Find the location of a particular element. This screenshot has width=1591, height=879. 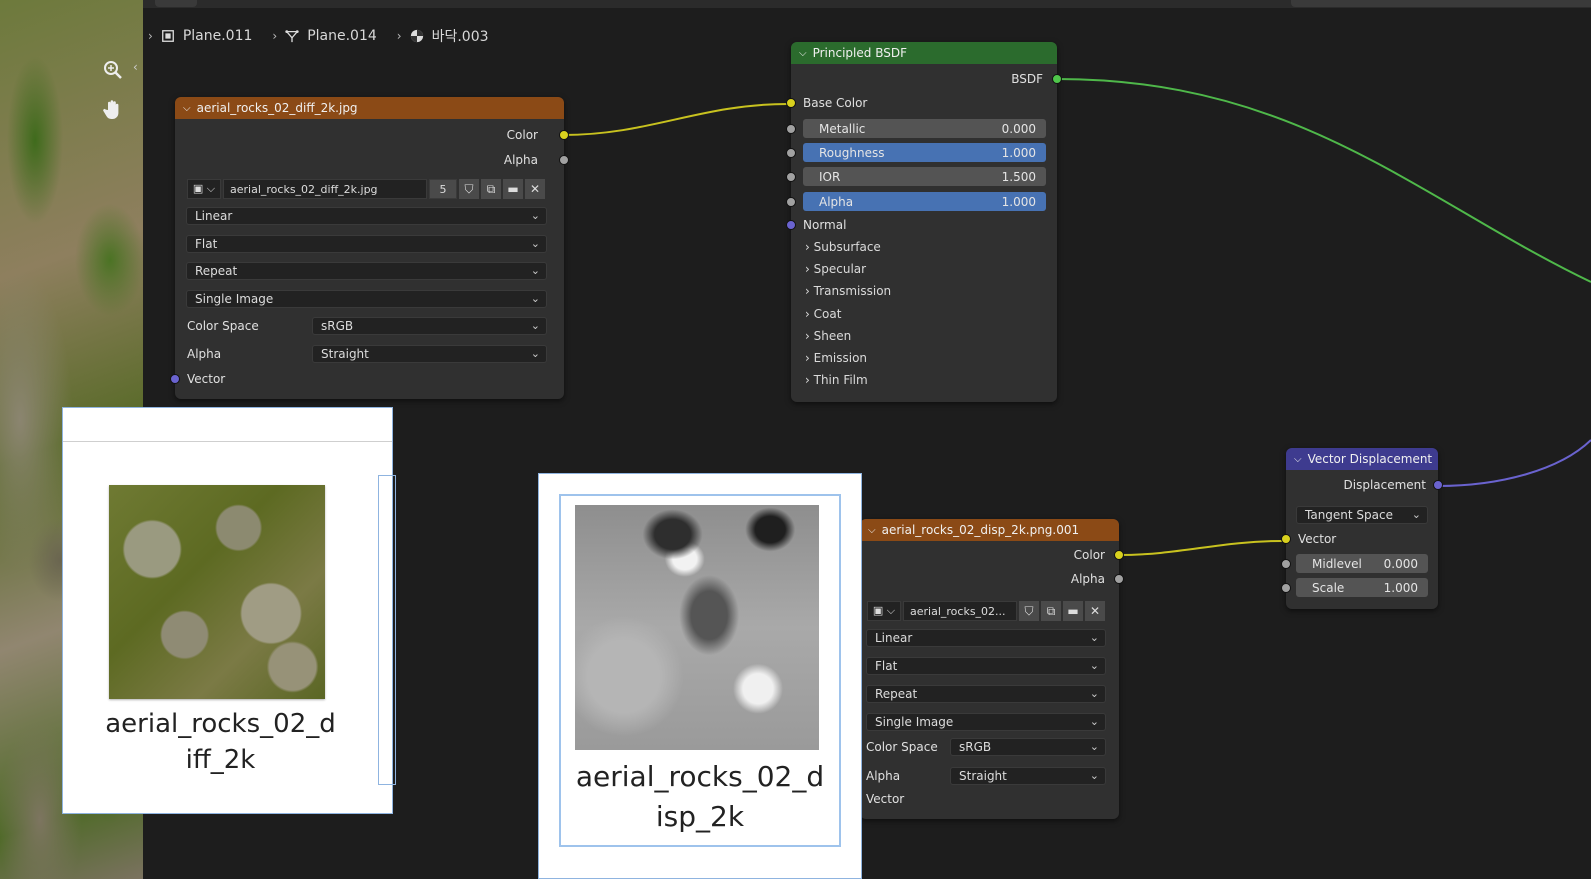

image-selector: ▣ ⌵ aerial_rocks_02... ⛉ ⧉ ▬ ✕ is located at coordinates (986, 611).